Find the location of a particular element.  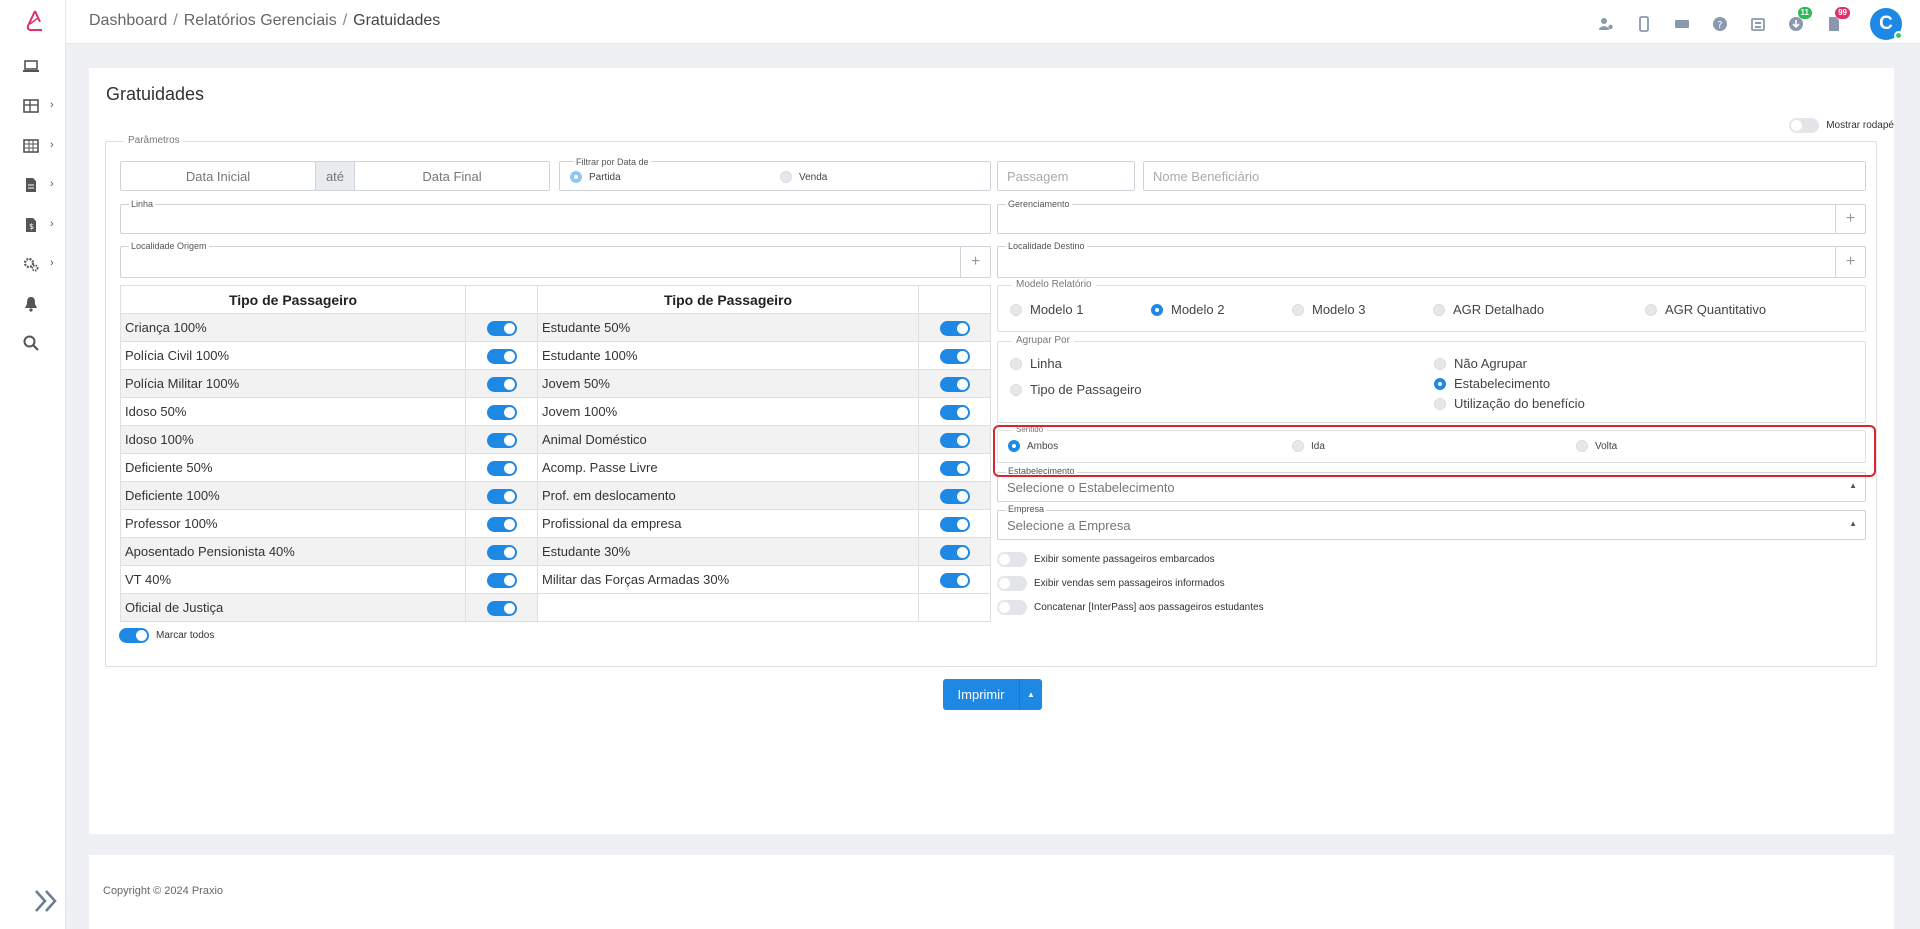

sidebar-item-tables: › is located at coordinates (39, 106).